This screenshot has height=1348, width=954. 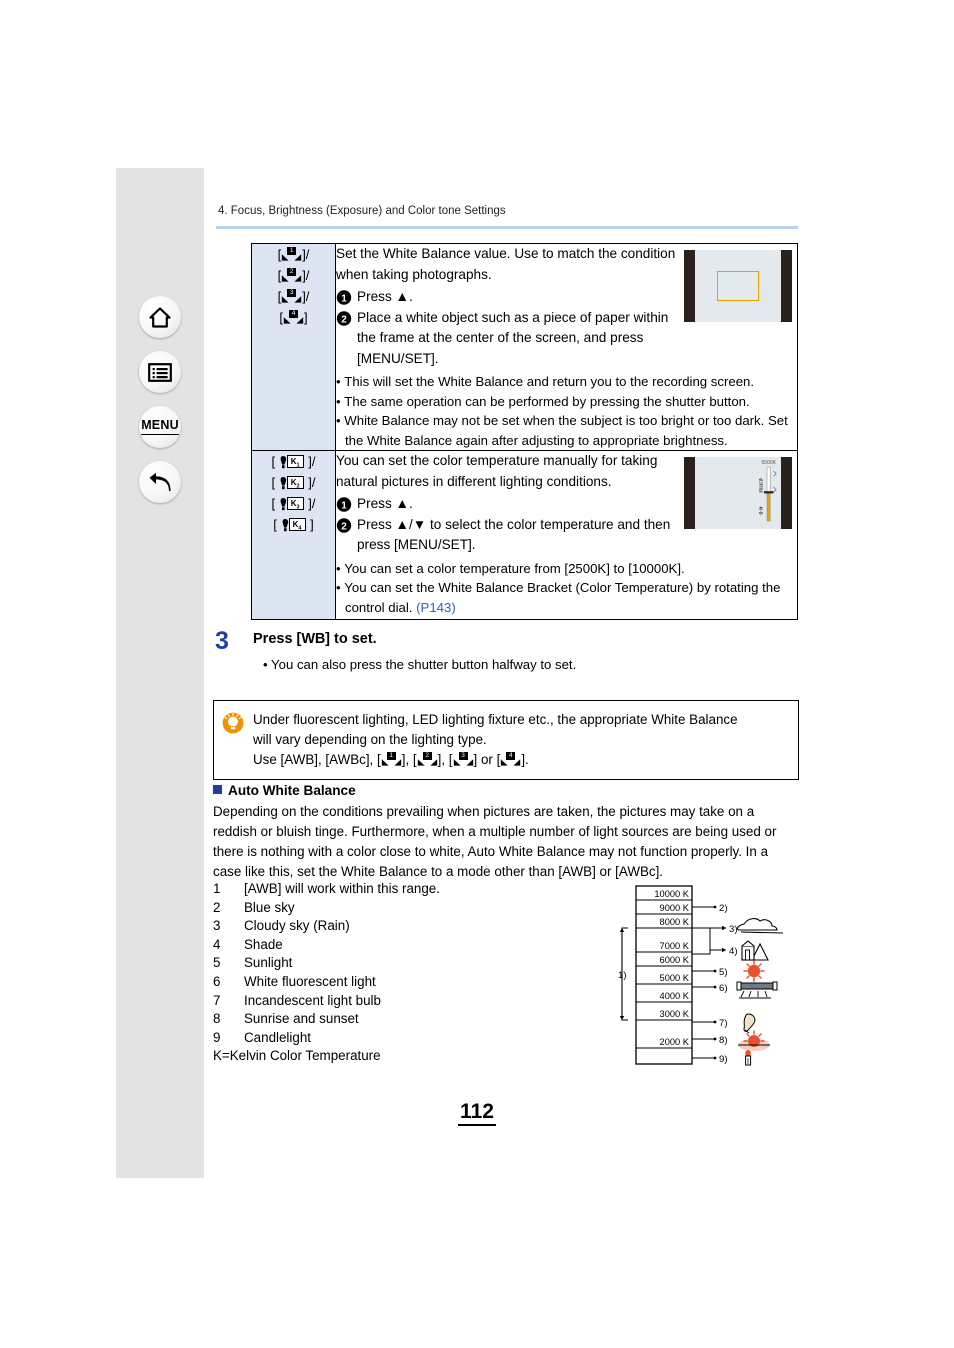 What do you see at coordinates (769, 463) in the screenshot?
I see `osd-kelvin-value: 5500K` at bounding box center [769, 463].